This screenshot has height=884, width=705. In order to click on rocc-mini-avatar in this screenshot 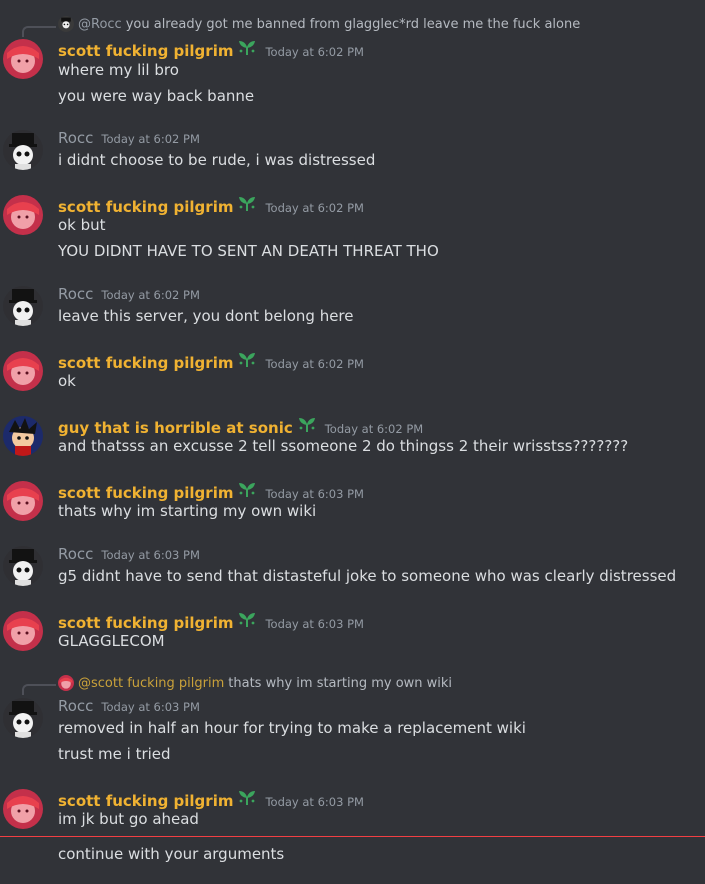, I will do `click(66, 24)`.